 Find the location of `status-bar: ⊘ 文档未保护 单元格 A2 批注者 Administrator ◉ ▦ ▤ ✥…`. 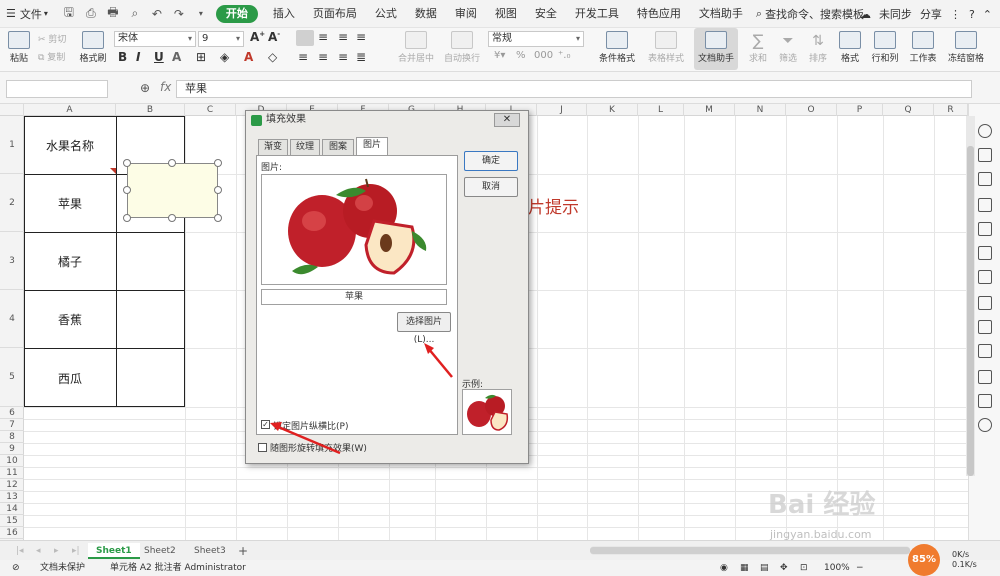

status-bar: ⊘ 文档未保护 单元格 A2 批注者 Administrator ◉ ▦ ▤ ✥… is located at coordinates (500, 568).